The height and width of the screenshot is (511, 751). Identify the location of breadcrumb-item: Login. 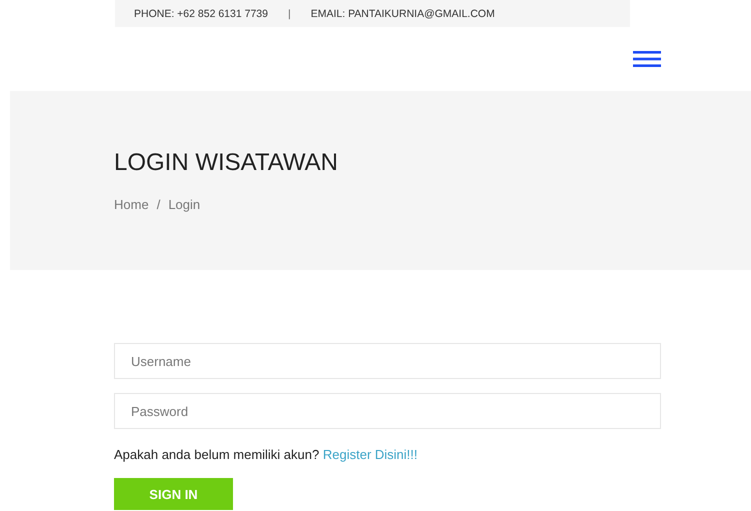
(184, 204).